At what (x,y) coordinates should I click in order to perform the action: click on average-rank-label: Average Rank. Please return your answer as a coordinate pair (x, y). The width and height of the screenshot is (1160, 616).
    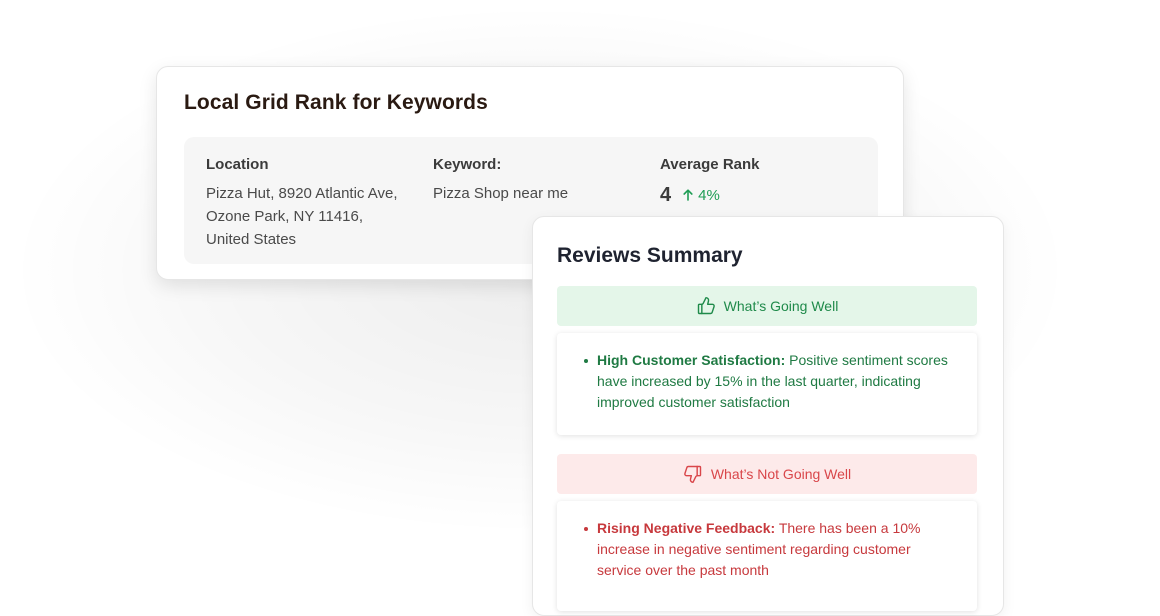
    Looking at the image, I should click on (710, 164).